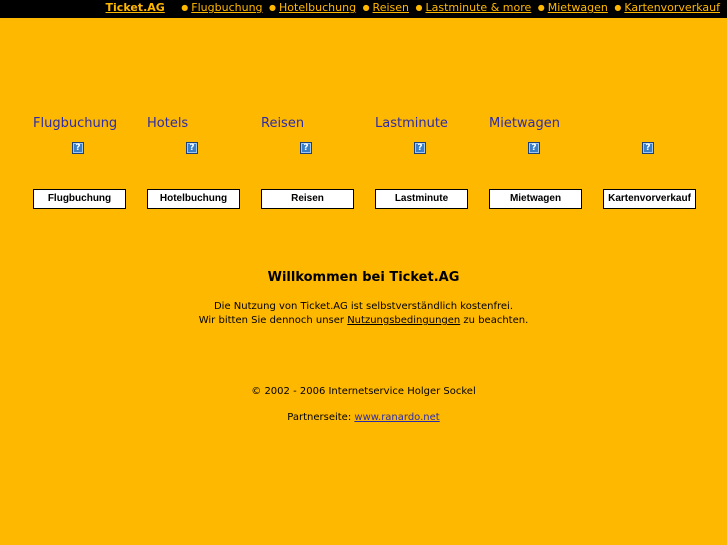 The height and width of the screenshot is (545, 727). I want to click on category-lastminute: Lastminute ? Lastminute, so click(421, 163).